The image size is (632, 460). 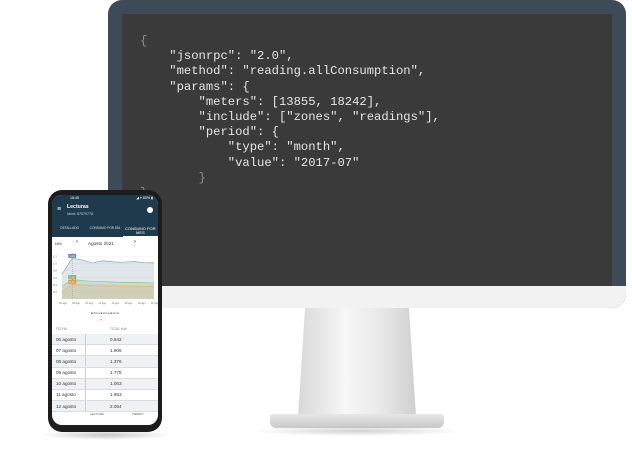 I want to click on code-line: "method": "reading.allConsumption",, so click(x=283, y=71).